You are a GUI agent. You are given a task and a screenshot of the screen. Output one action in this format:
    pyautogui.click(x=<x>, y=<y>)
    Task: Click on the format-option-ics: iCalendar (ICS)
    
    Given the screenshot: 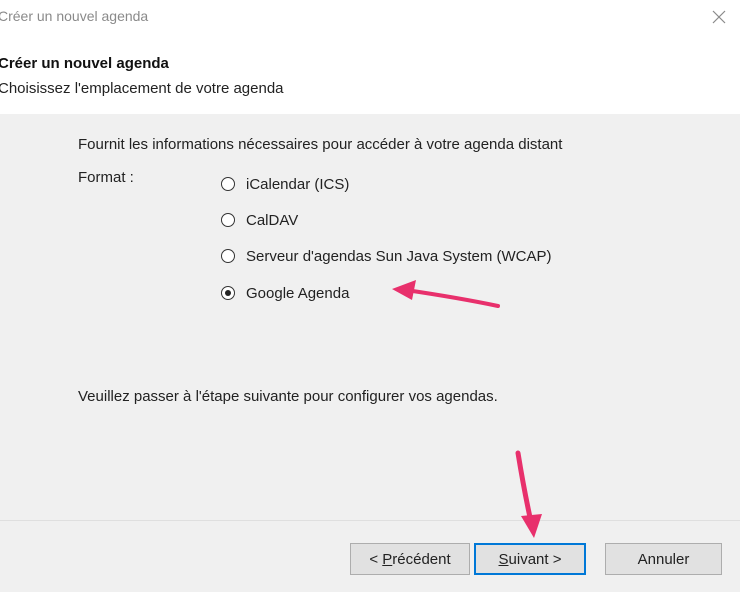 What is the action you would take?
    pyautogui.click(x=285, y=184)
    